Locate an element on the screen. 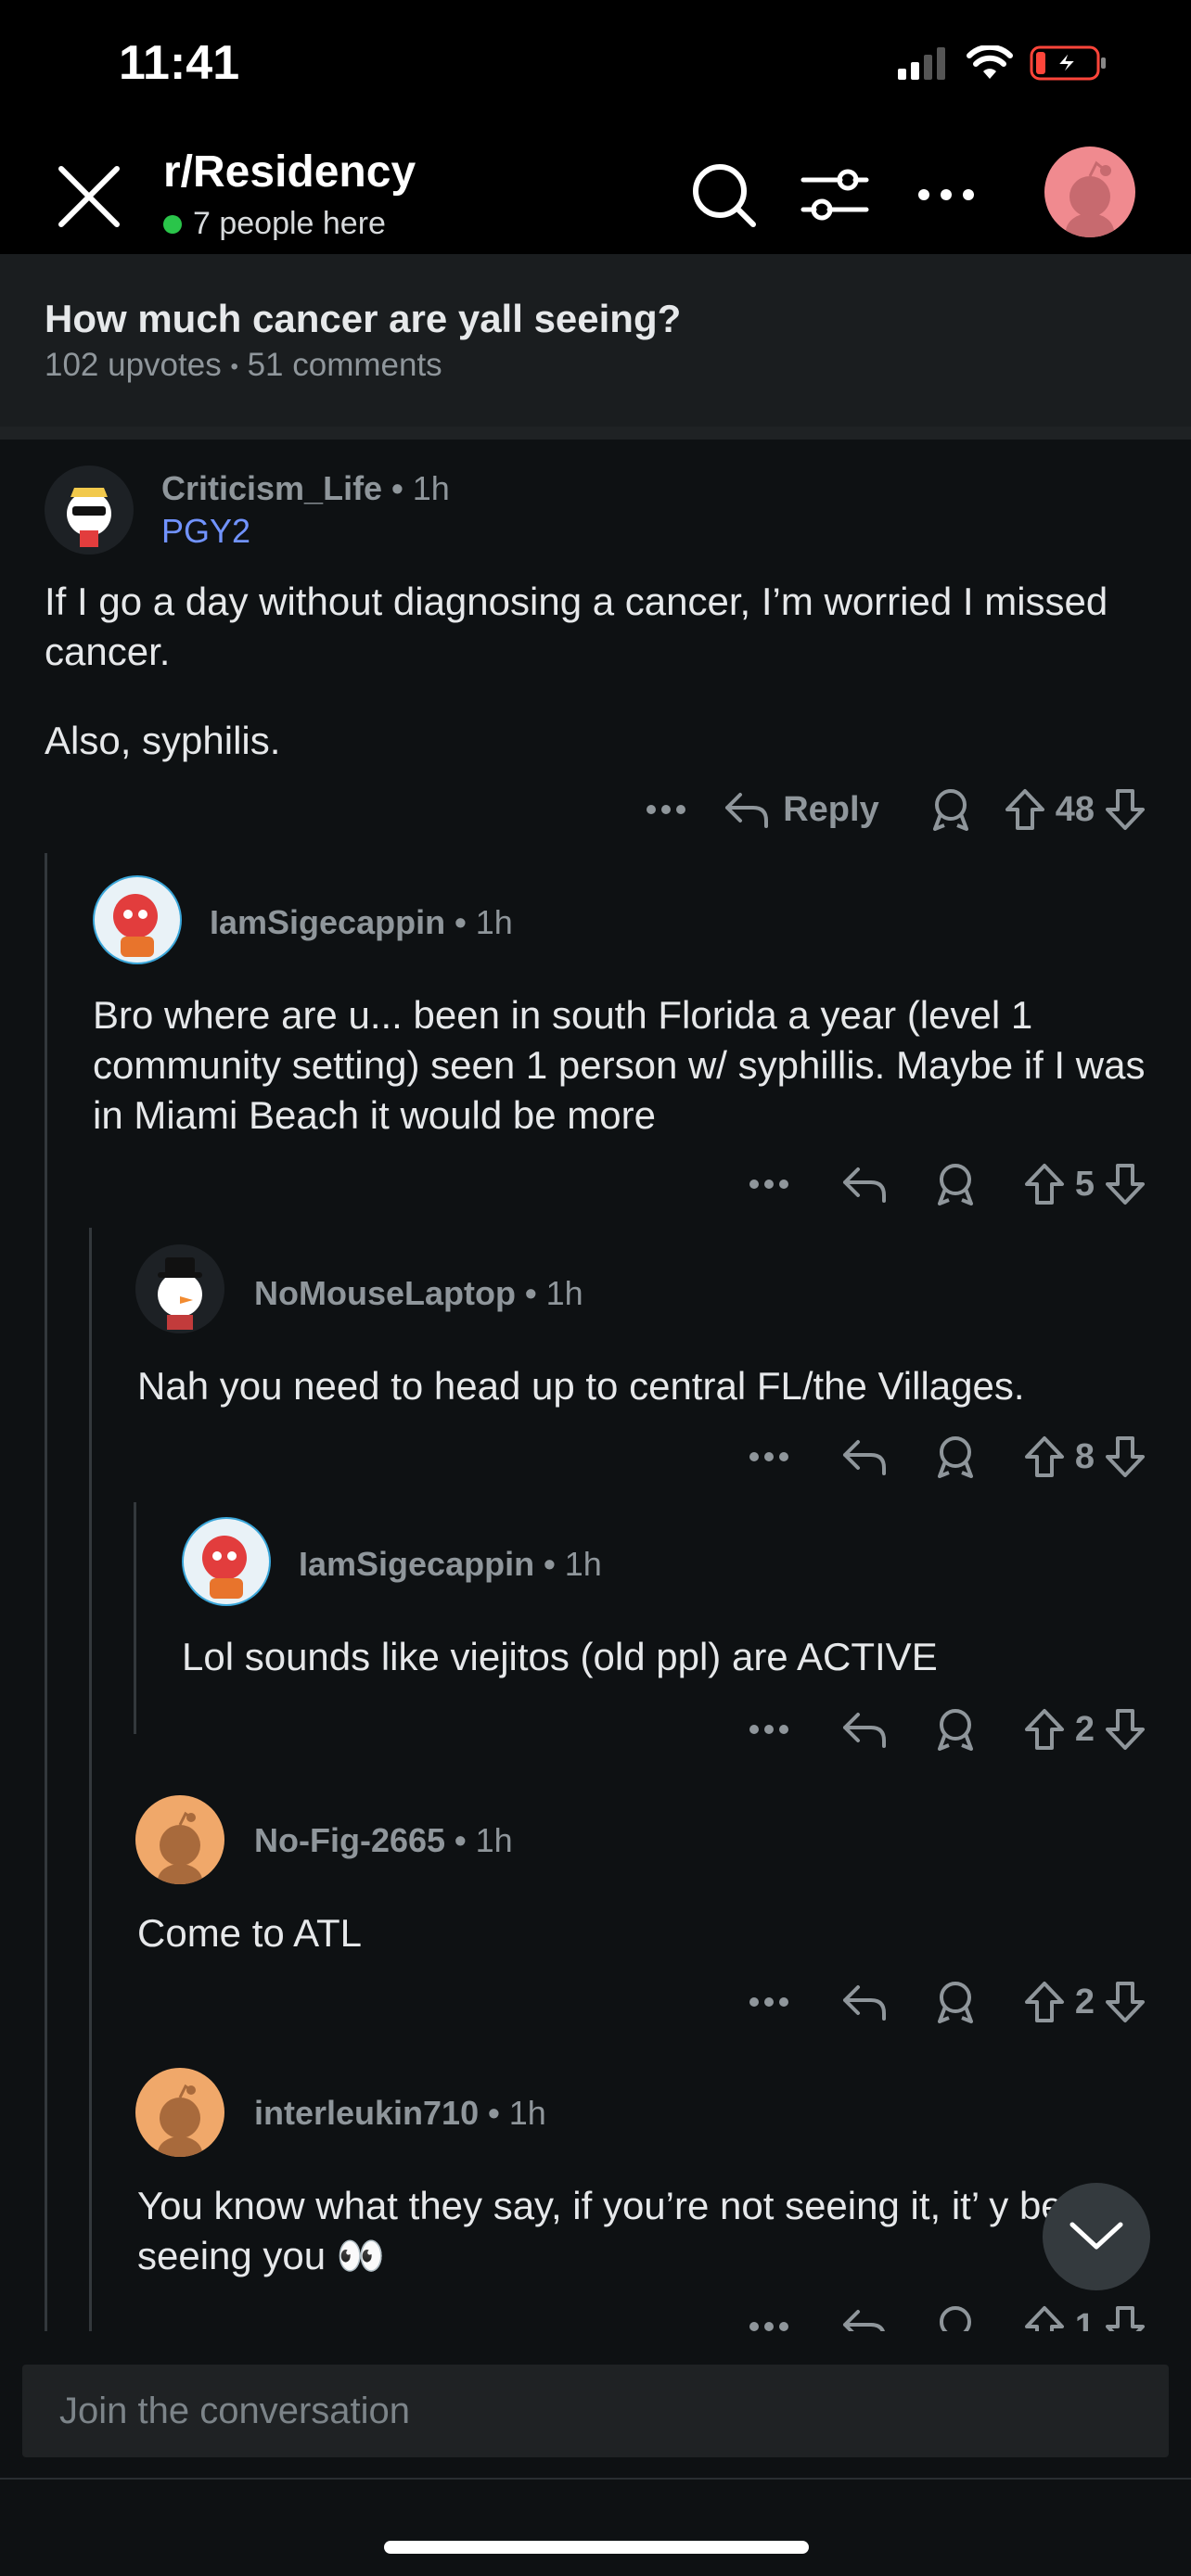 The height and width of the screenshot is (2576, 1191). comment-author: Criticism_Life • 1h is located at coordinates (305, 488).